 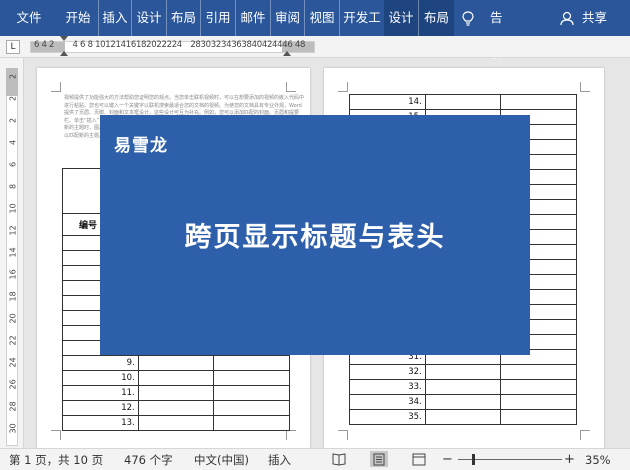 What do you see at coordinates (279, 459) in the screenshot?
I see `insert-mode: 插入` at bounding box center [279, 459].